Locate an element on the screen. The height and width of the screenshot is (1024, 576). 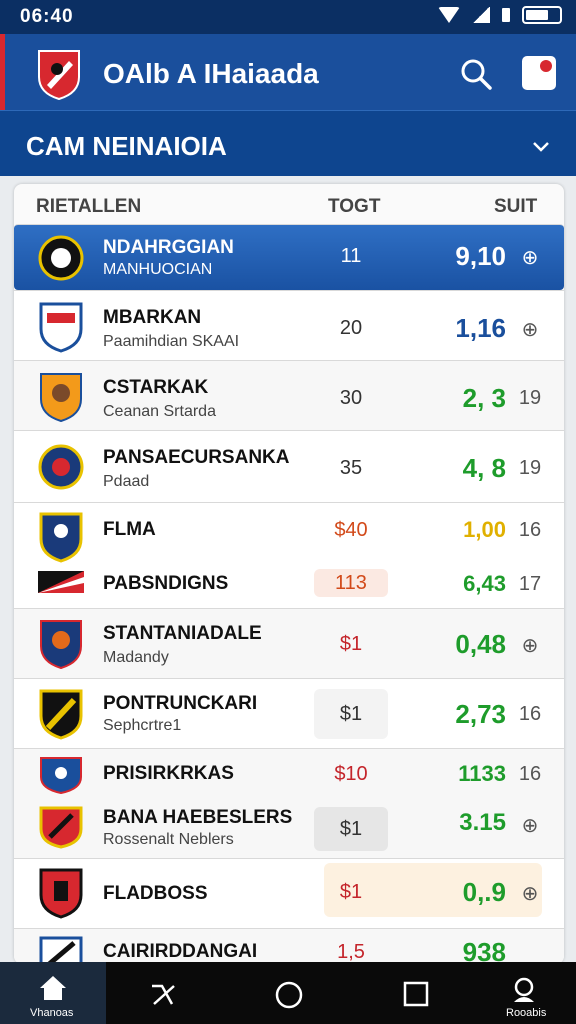
column-header-score: SUIT is located at coordinates (516, 206).